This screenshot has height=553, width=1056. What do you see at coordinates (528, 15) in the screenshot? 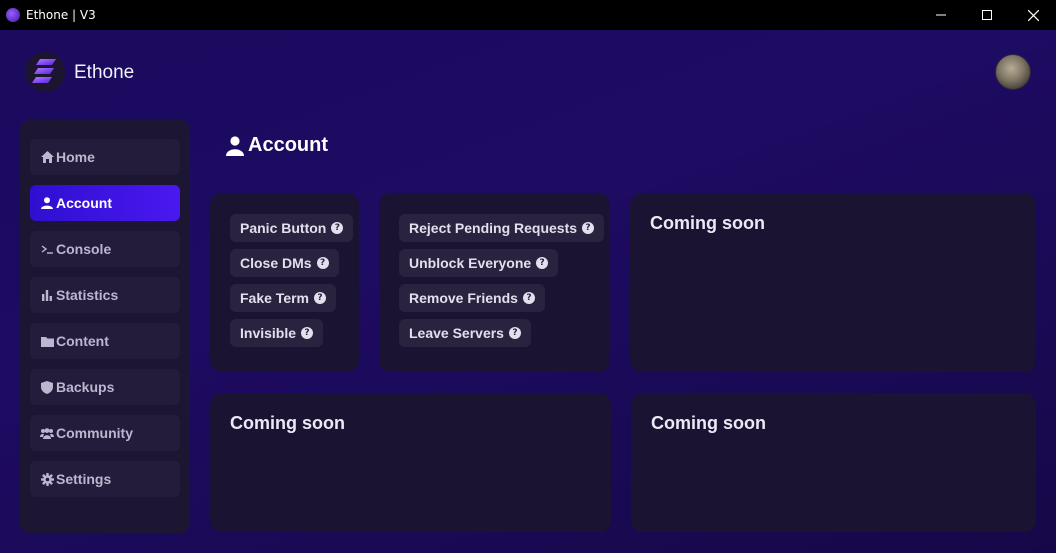
I see `window-titlebar: Ethone | V3` at bounding box center [528, 15].